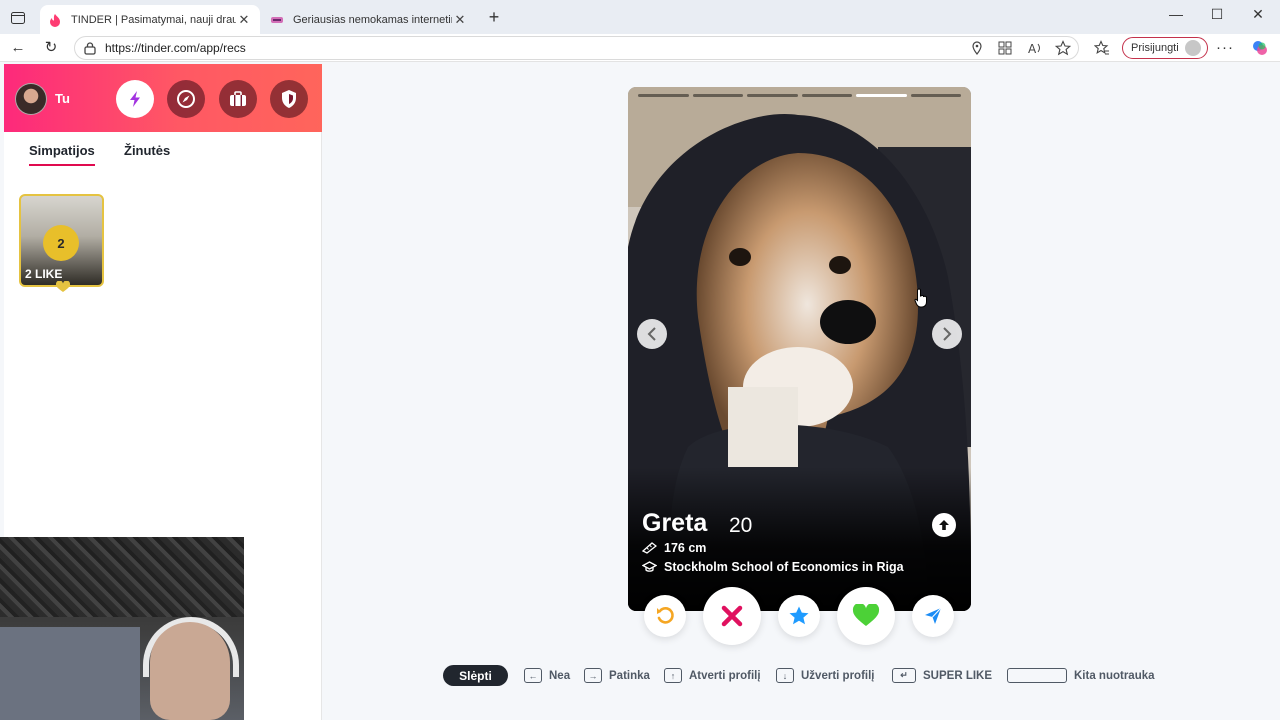 The height and width of the screenshot is (720, 1280). Describe the element at coordinates (147, 153) in the screenshot. I see `tab-messages: Žinutės` at that location.